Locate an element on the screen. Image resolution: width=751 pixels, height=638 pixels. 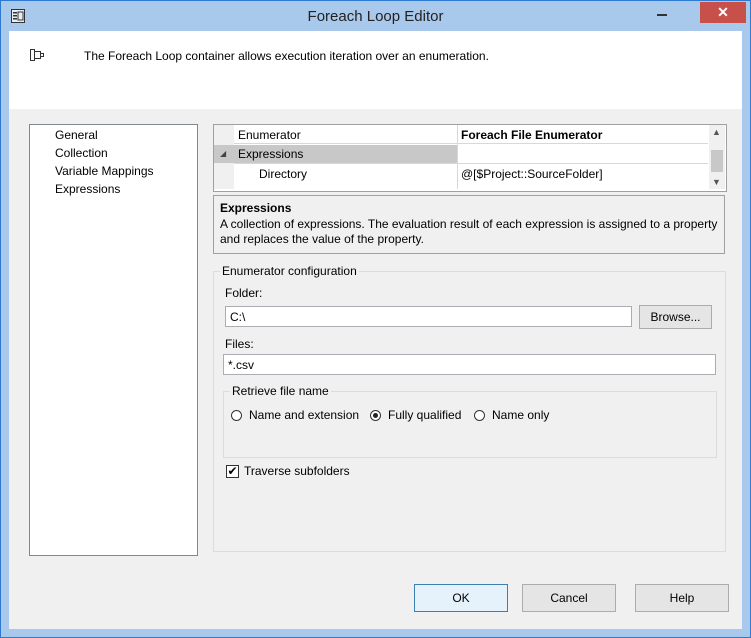
scroll-down-icon: ▼ is located at coordinates (716, 182).